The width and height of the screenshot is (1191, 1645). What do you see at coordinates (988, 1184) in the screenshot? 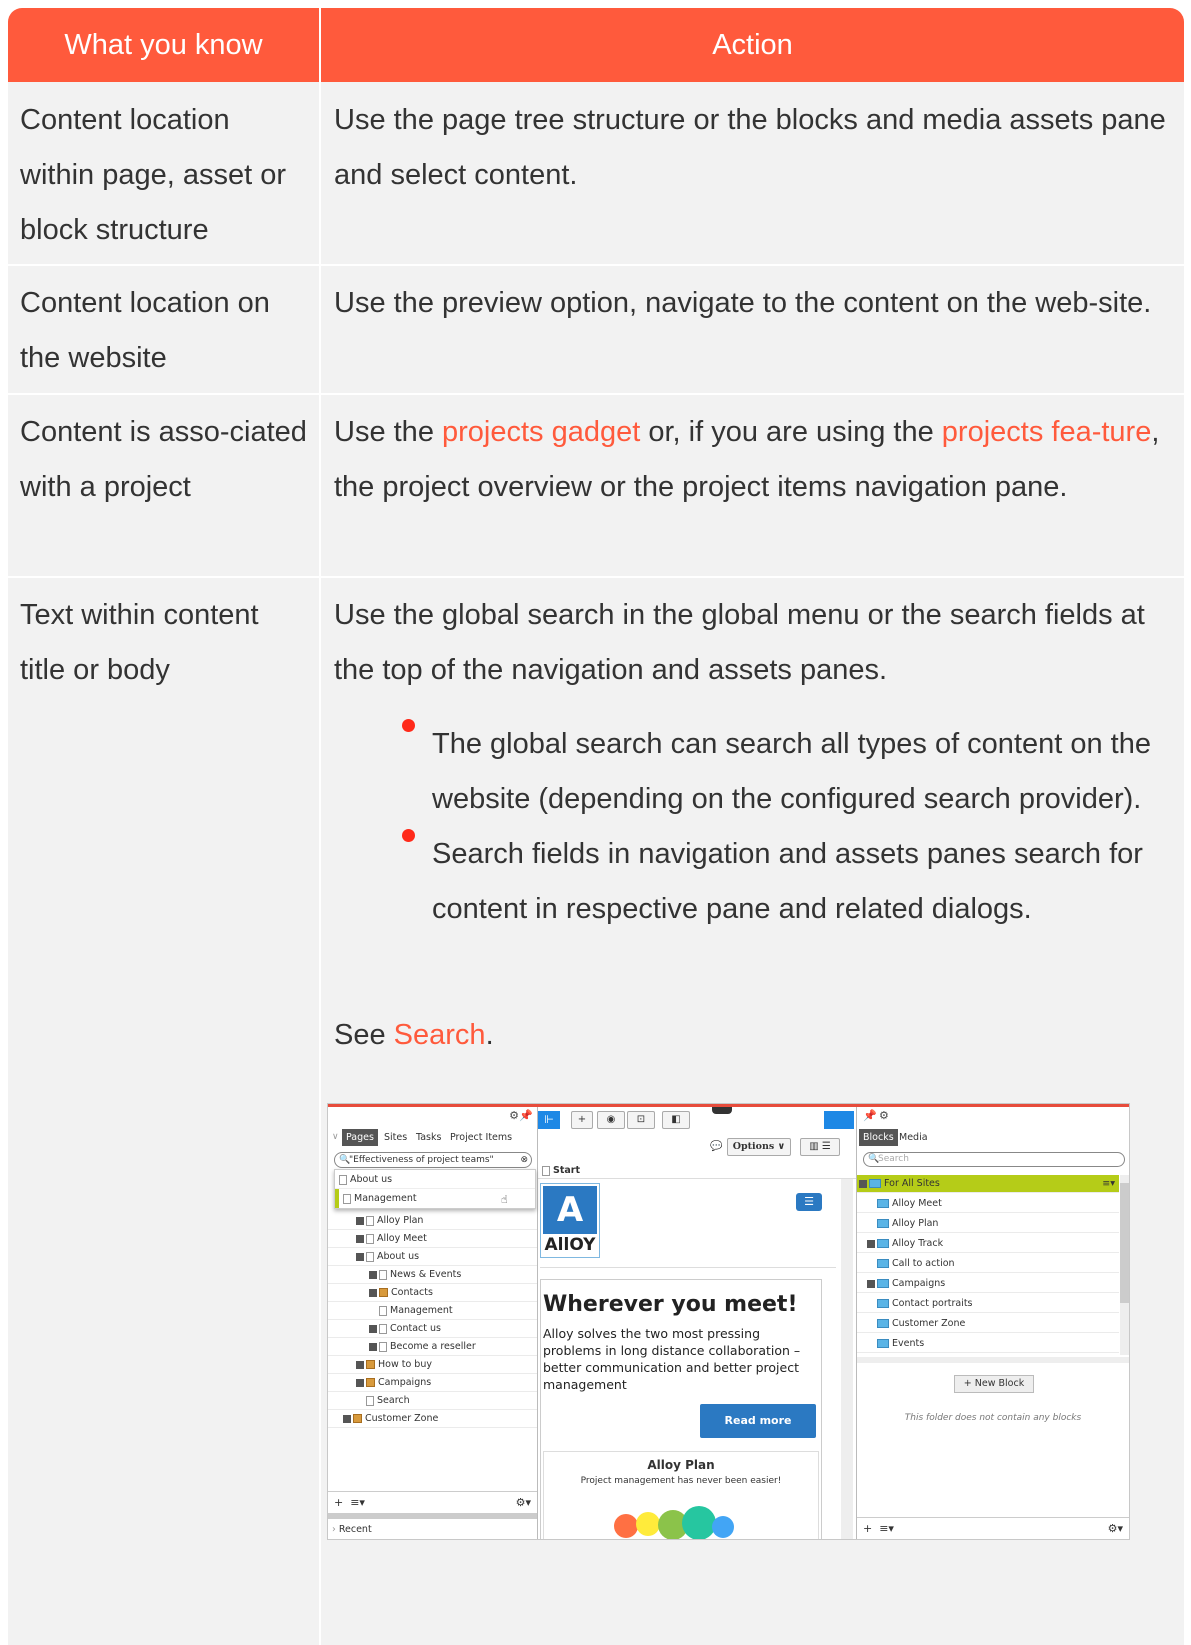
I see `folder-item: For All Sites ≡▾` at bounding box center [988, 1184].